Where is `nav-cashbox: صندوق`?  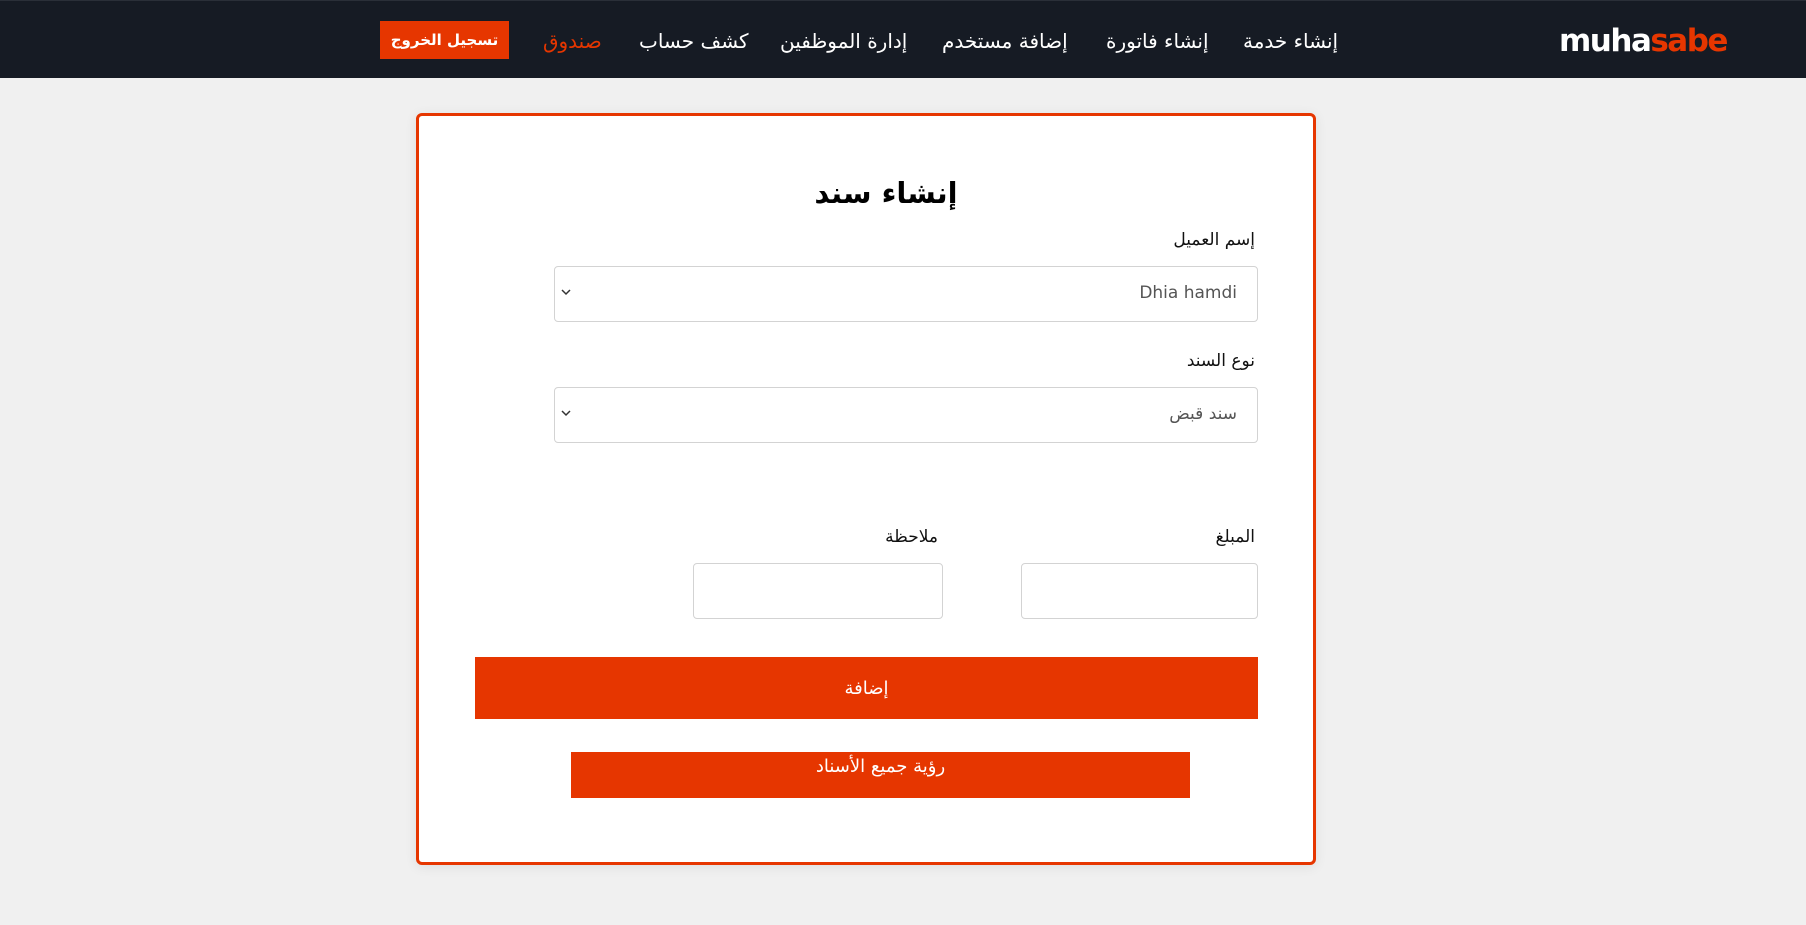 nav-cashbox: صندوق is located at coordinates (572, 41).